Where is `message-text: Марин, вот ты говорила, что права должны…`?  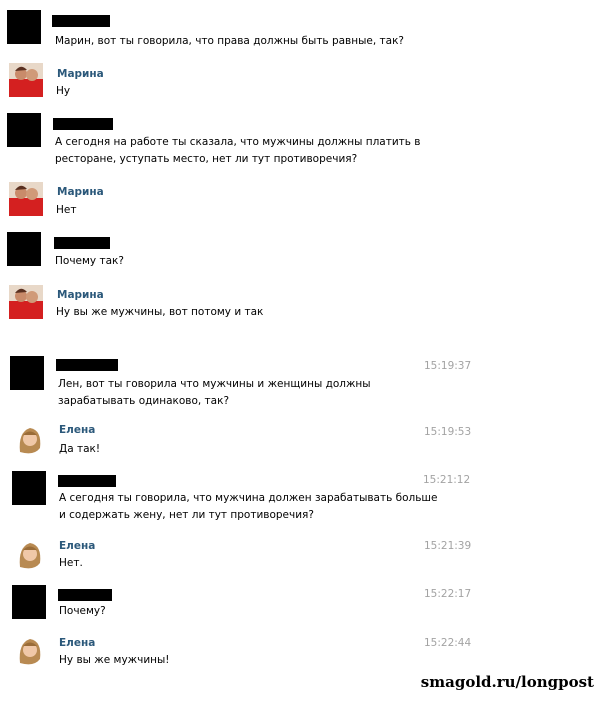 message-text: Марин, вот ты говорила, что права должны… is located at coordinates (230, 41).